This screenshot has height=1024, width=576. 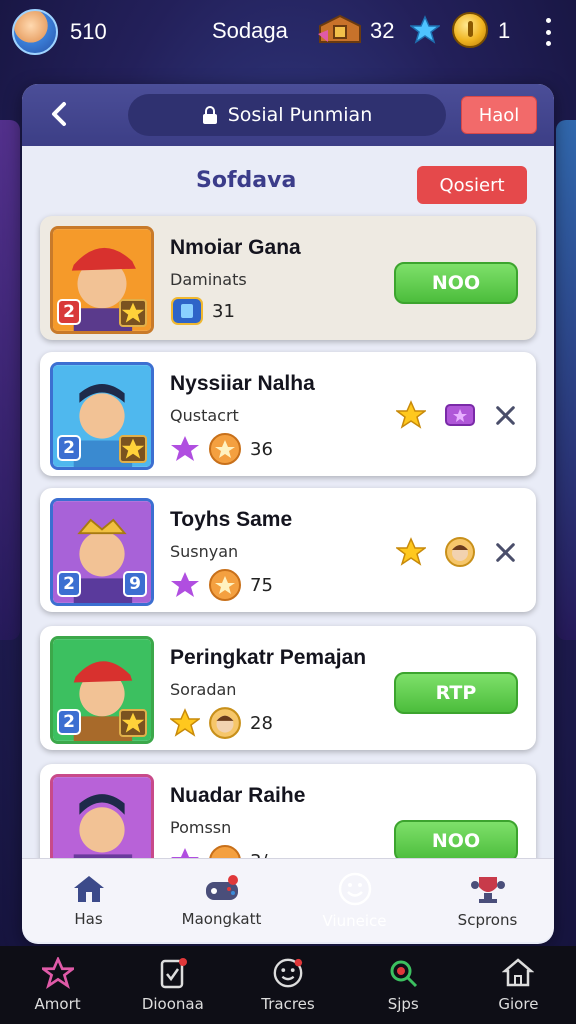 I want to click on player-level: 510, so click(x=88, y=31).